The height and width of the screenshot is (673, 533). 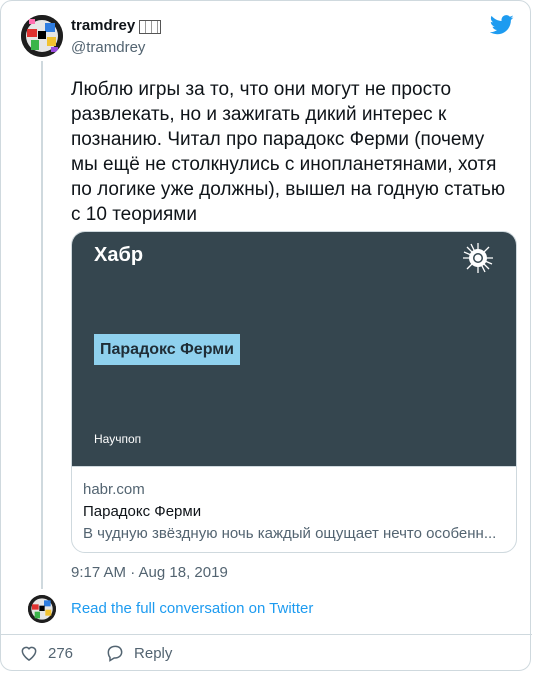 What do you see at coordinates (502, 25) in the screenshot?
I see `twitter-bird-icon` at bounding box center [502, 25].